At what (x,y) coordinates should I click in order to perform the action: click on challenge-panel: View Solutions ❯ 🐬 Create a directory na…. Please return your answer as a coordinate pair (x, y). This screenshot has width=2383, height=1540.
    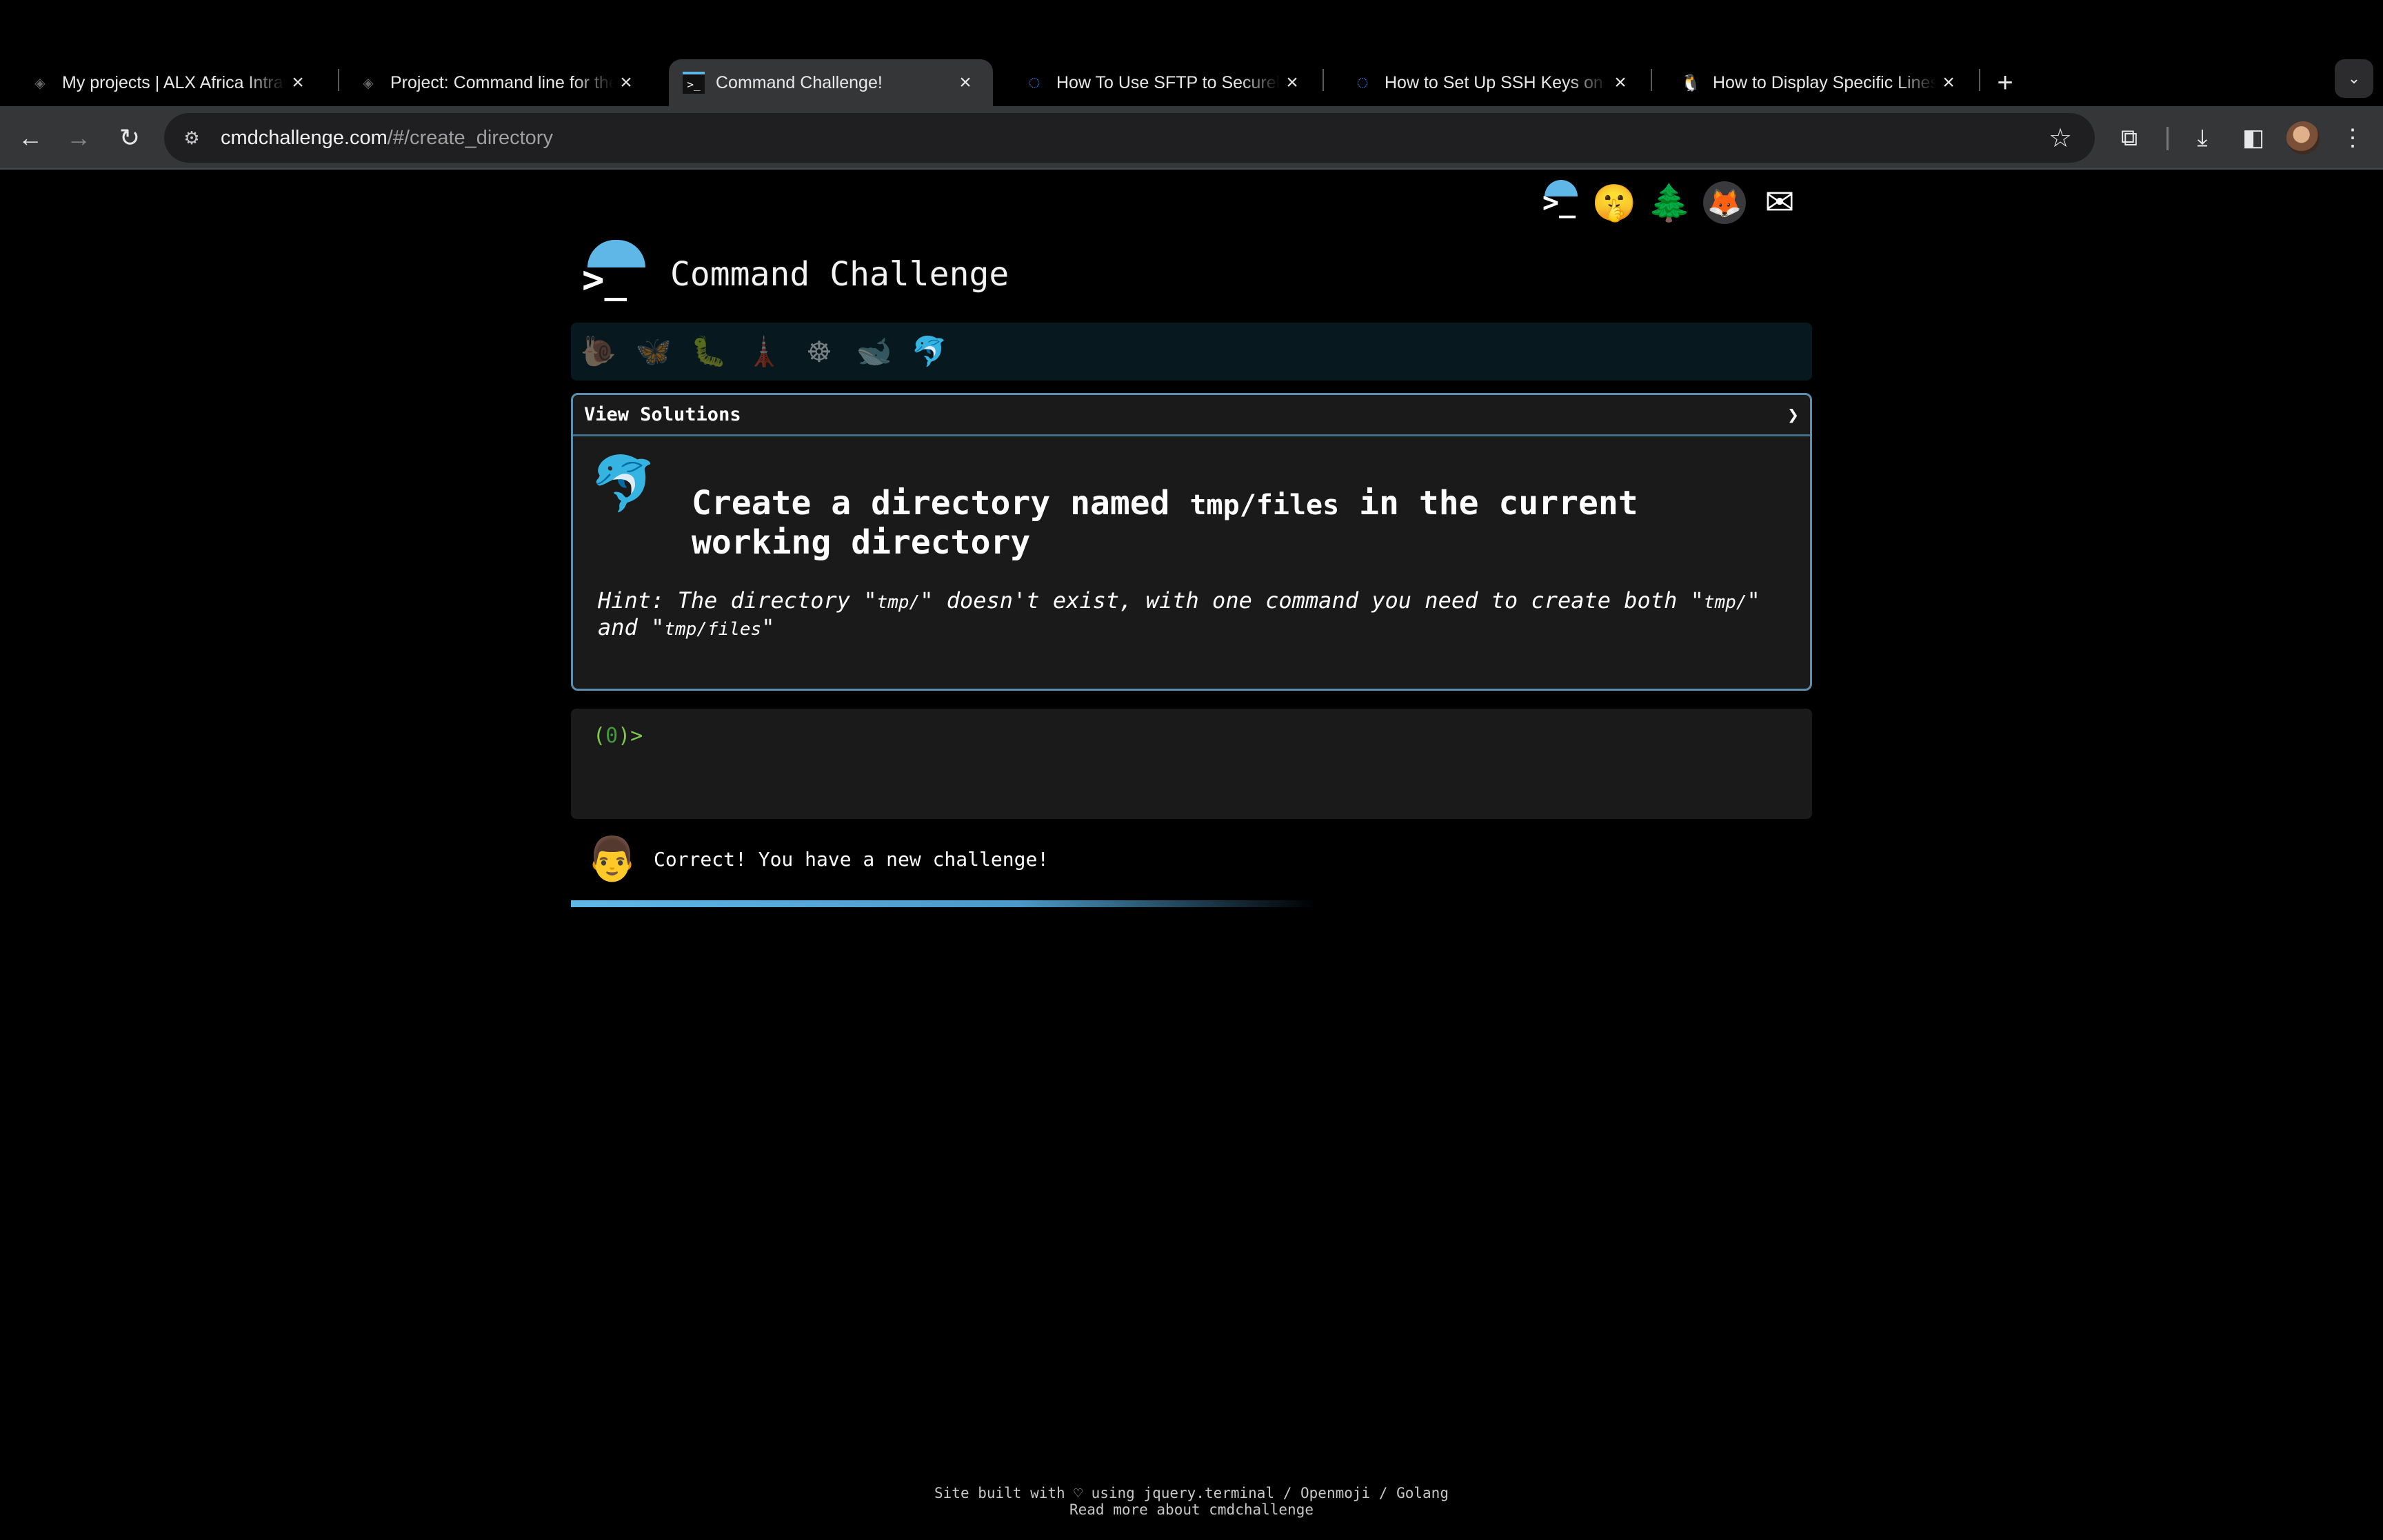
    Looking at the image, I should click on (1191, 542).